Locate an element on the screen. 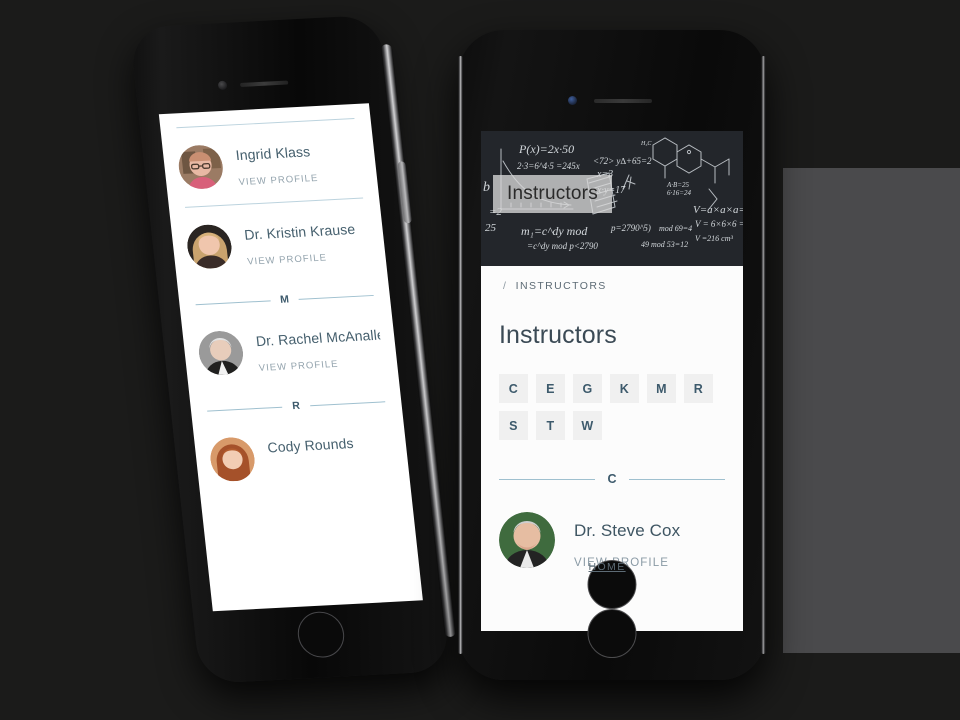 This screenshot has width=960, height=720. alpha-filter-r: R is located at coordinates (698, 388).